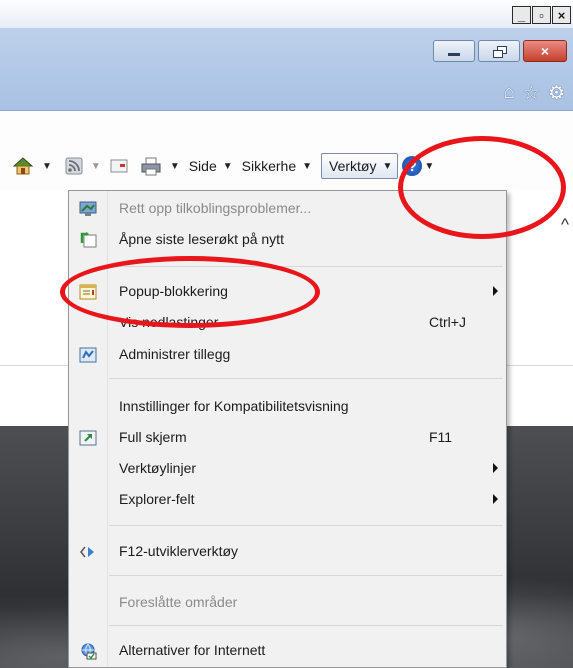 The image size is (573, 668). Describe the element at coordinates (508, 93) in the screenshot. I see `home-icon: ⌂` at that location.